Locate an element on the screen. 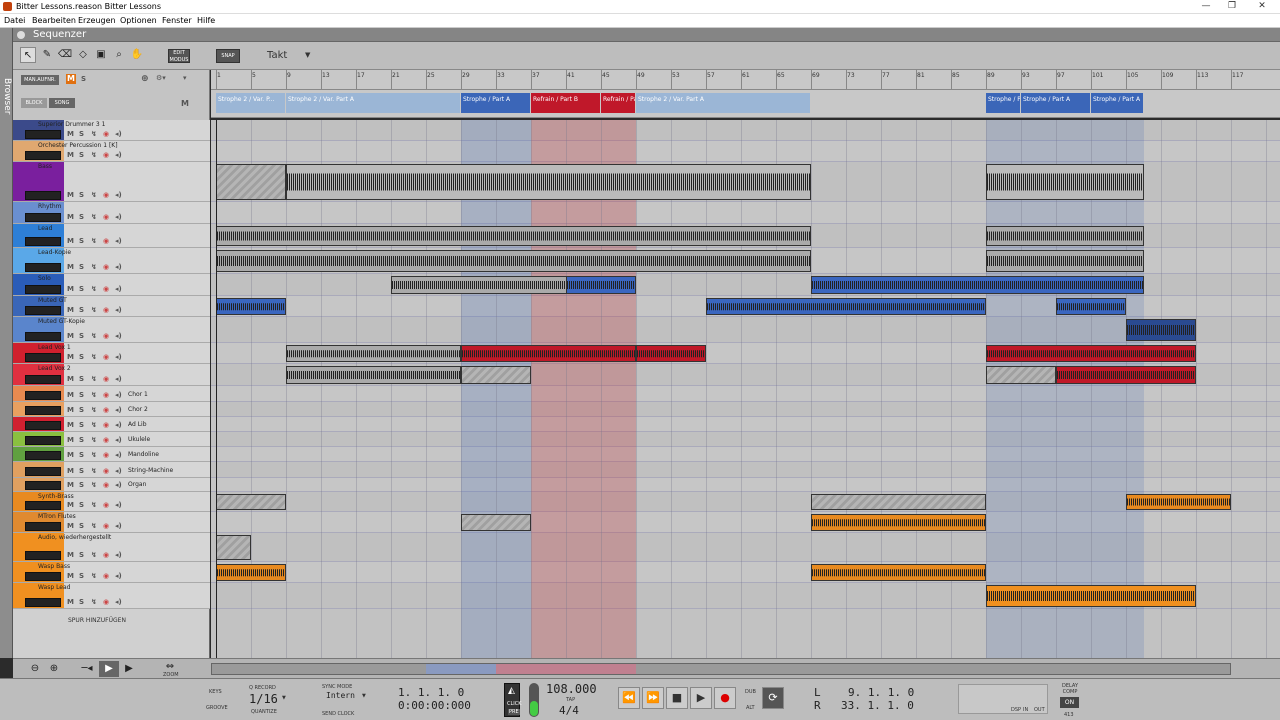 The height and width of the screenshot is (720, 1280). delay-comp-on-button: ON is located at coordinates (1069, 702).